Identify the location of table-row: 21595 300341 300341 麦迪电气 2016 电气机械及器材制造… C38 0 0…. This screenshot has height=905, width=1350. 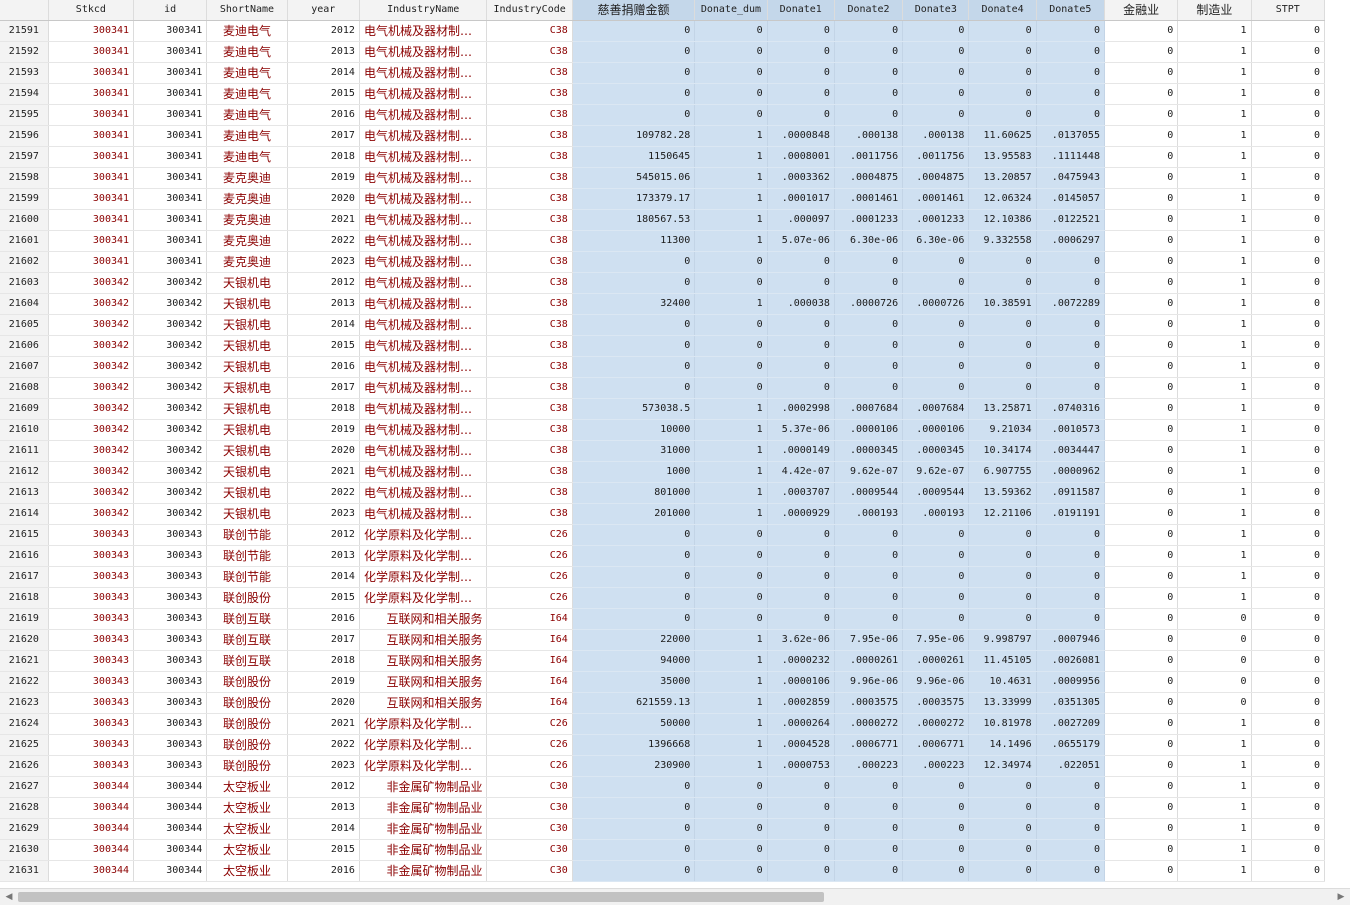
(663, 115).